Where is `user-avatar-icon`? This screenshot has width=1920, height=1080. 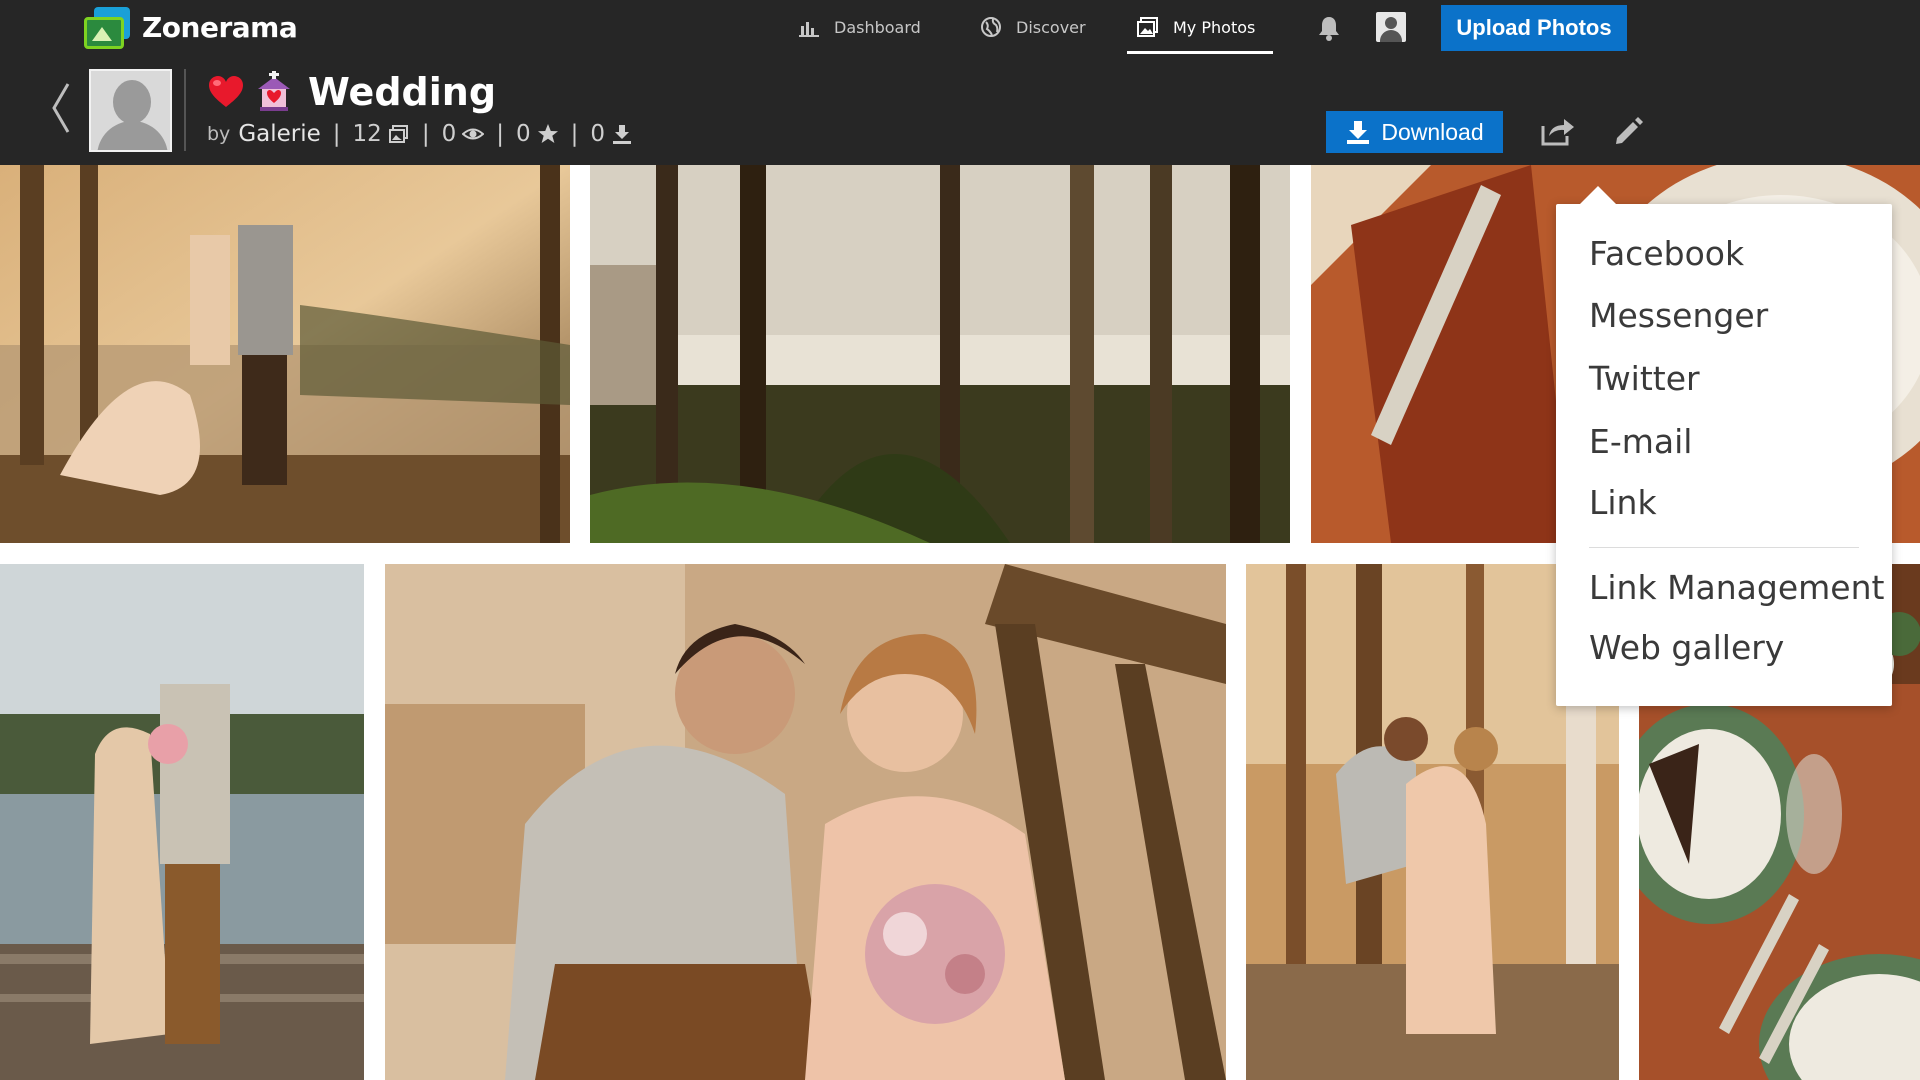 user-avatar-icon is located at coordinates (1391, 27).